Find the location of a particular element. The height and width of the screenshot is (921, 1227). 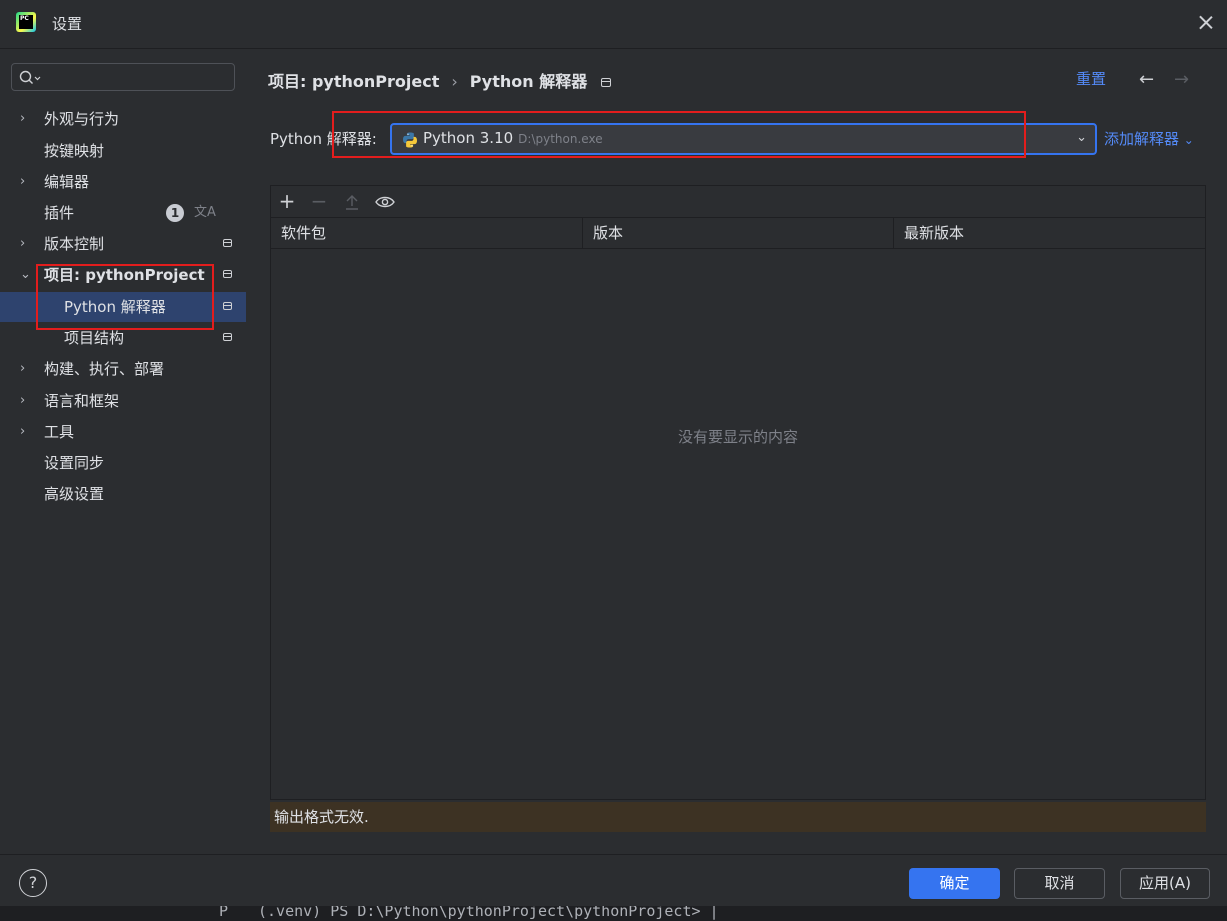

sidebar-item-plugins: 插件 1 文A is located at coordinates (123, 213).